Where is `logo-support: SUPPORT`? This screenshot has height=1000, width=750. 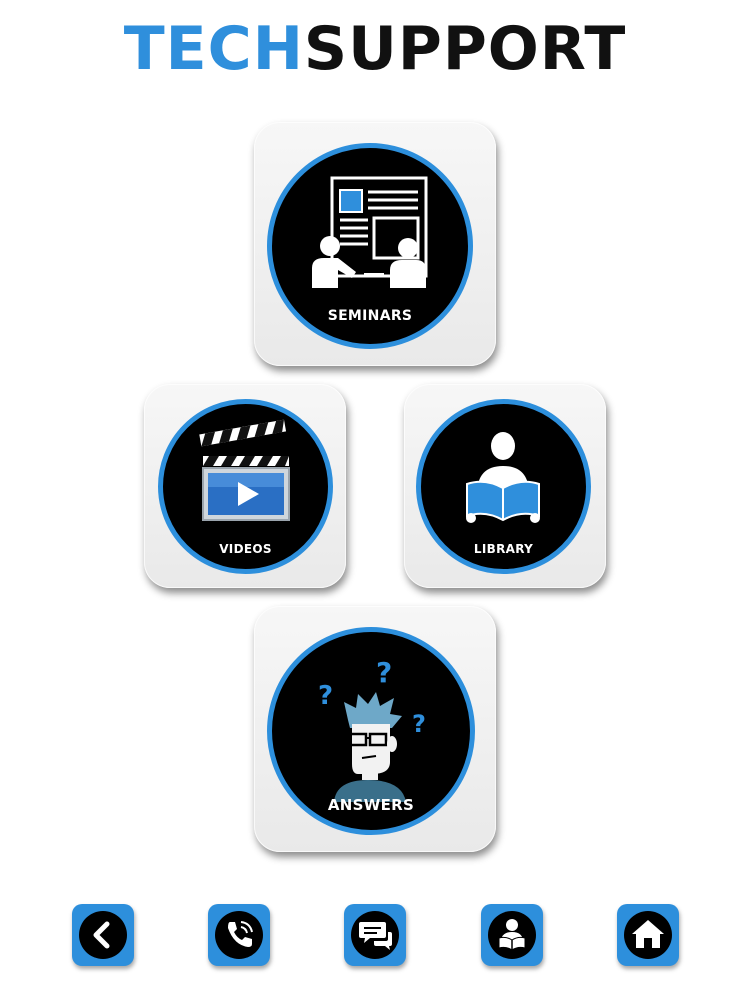
logo-support: SUPPORT is located at coordinates (465, 49).